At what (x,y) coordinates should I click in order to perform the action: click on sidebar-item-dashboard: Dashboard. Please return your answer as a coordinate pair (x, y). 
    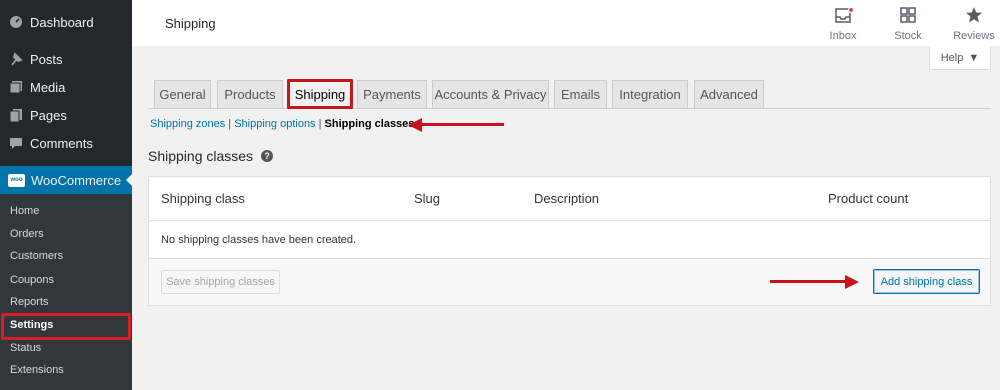
    Looking at the image, I should click on (66, 22).